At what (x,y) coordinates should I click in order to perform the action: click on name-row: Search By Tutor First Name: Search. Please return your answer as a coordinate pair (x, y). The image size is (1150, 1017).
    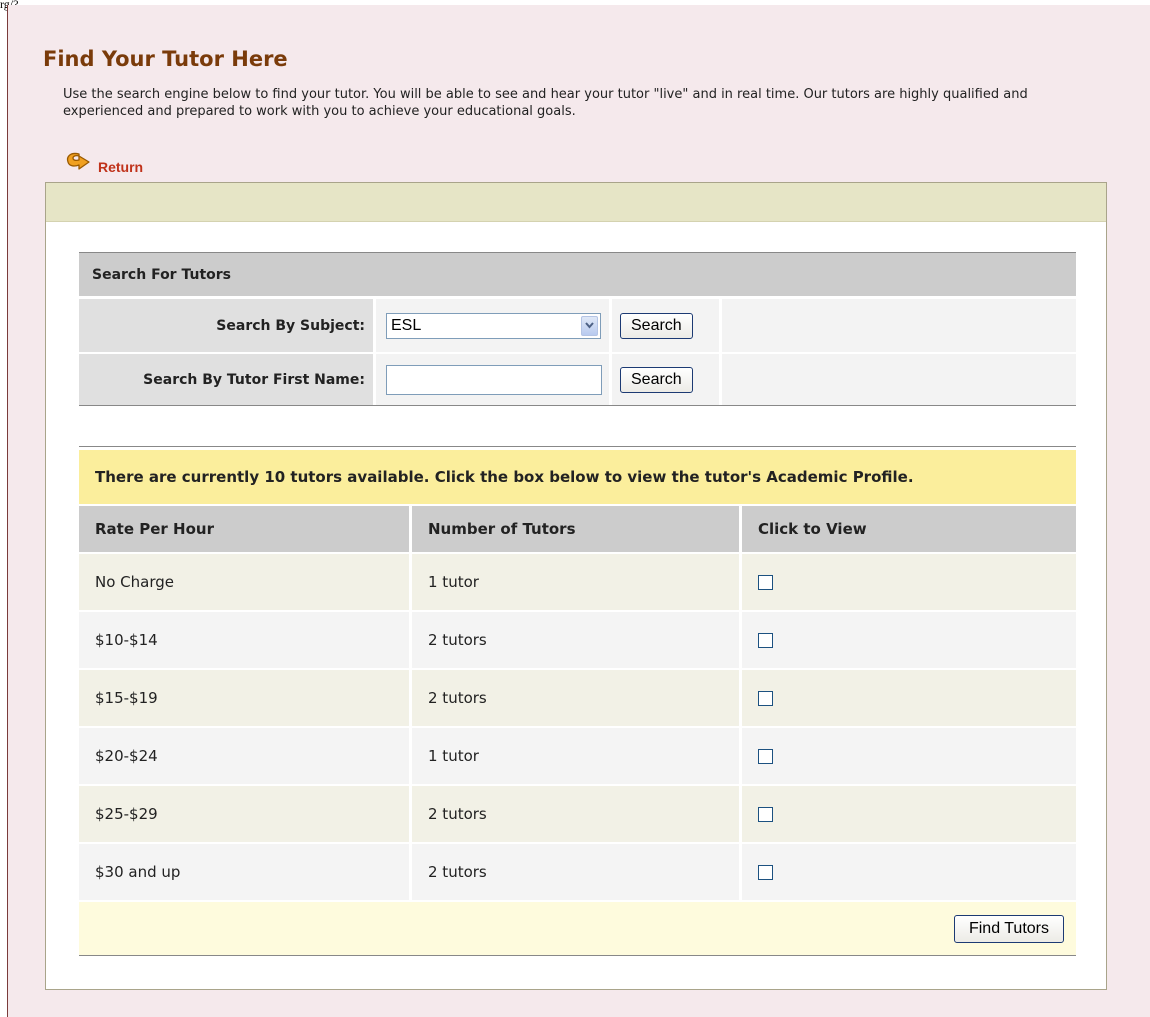
    Looking at the image, I should click on (577, 378).